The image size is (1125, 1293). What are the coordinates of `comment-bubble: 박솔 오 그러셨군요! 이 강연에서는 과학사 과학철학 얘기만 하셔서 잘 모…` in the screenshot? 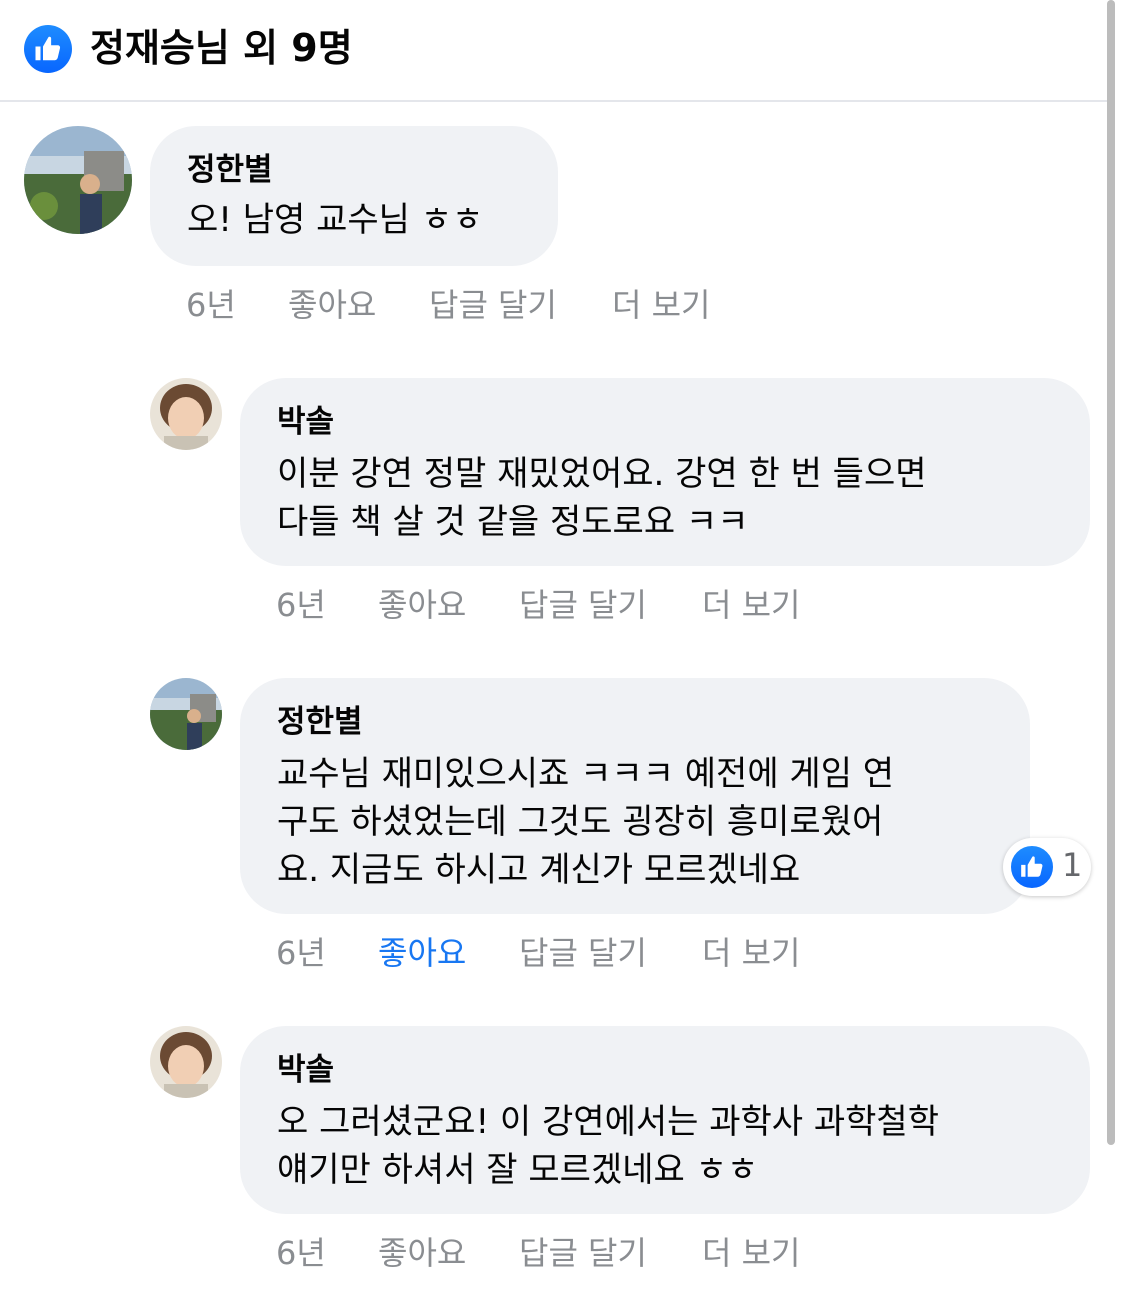 It's located at (665, 1120).